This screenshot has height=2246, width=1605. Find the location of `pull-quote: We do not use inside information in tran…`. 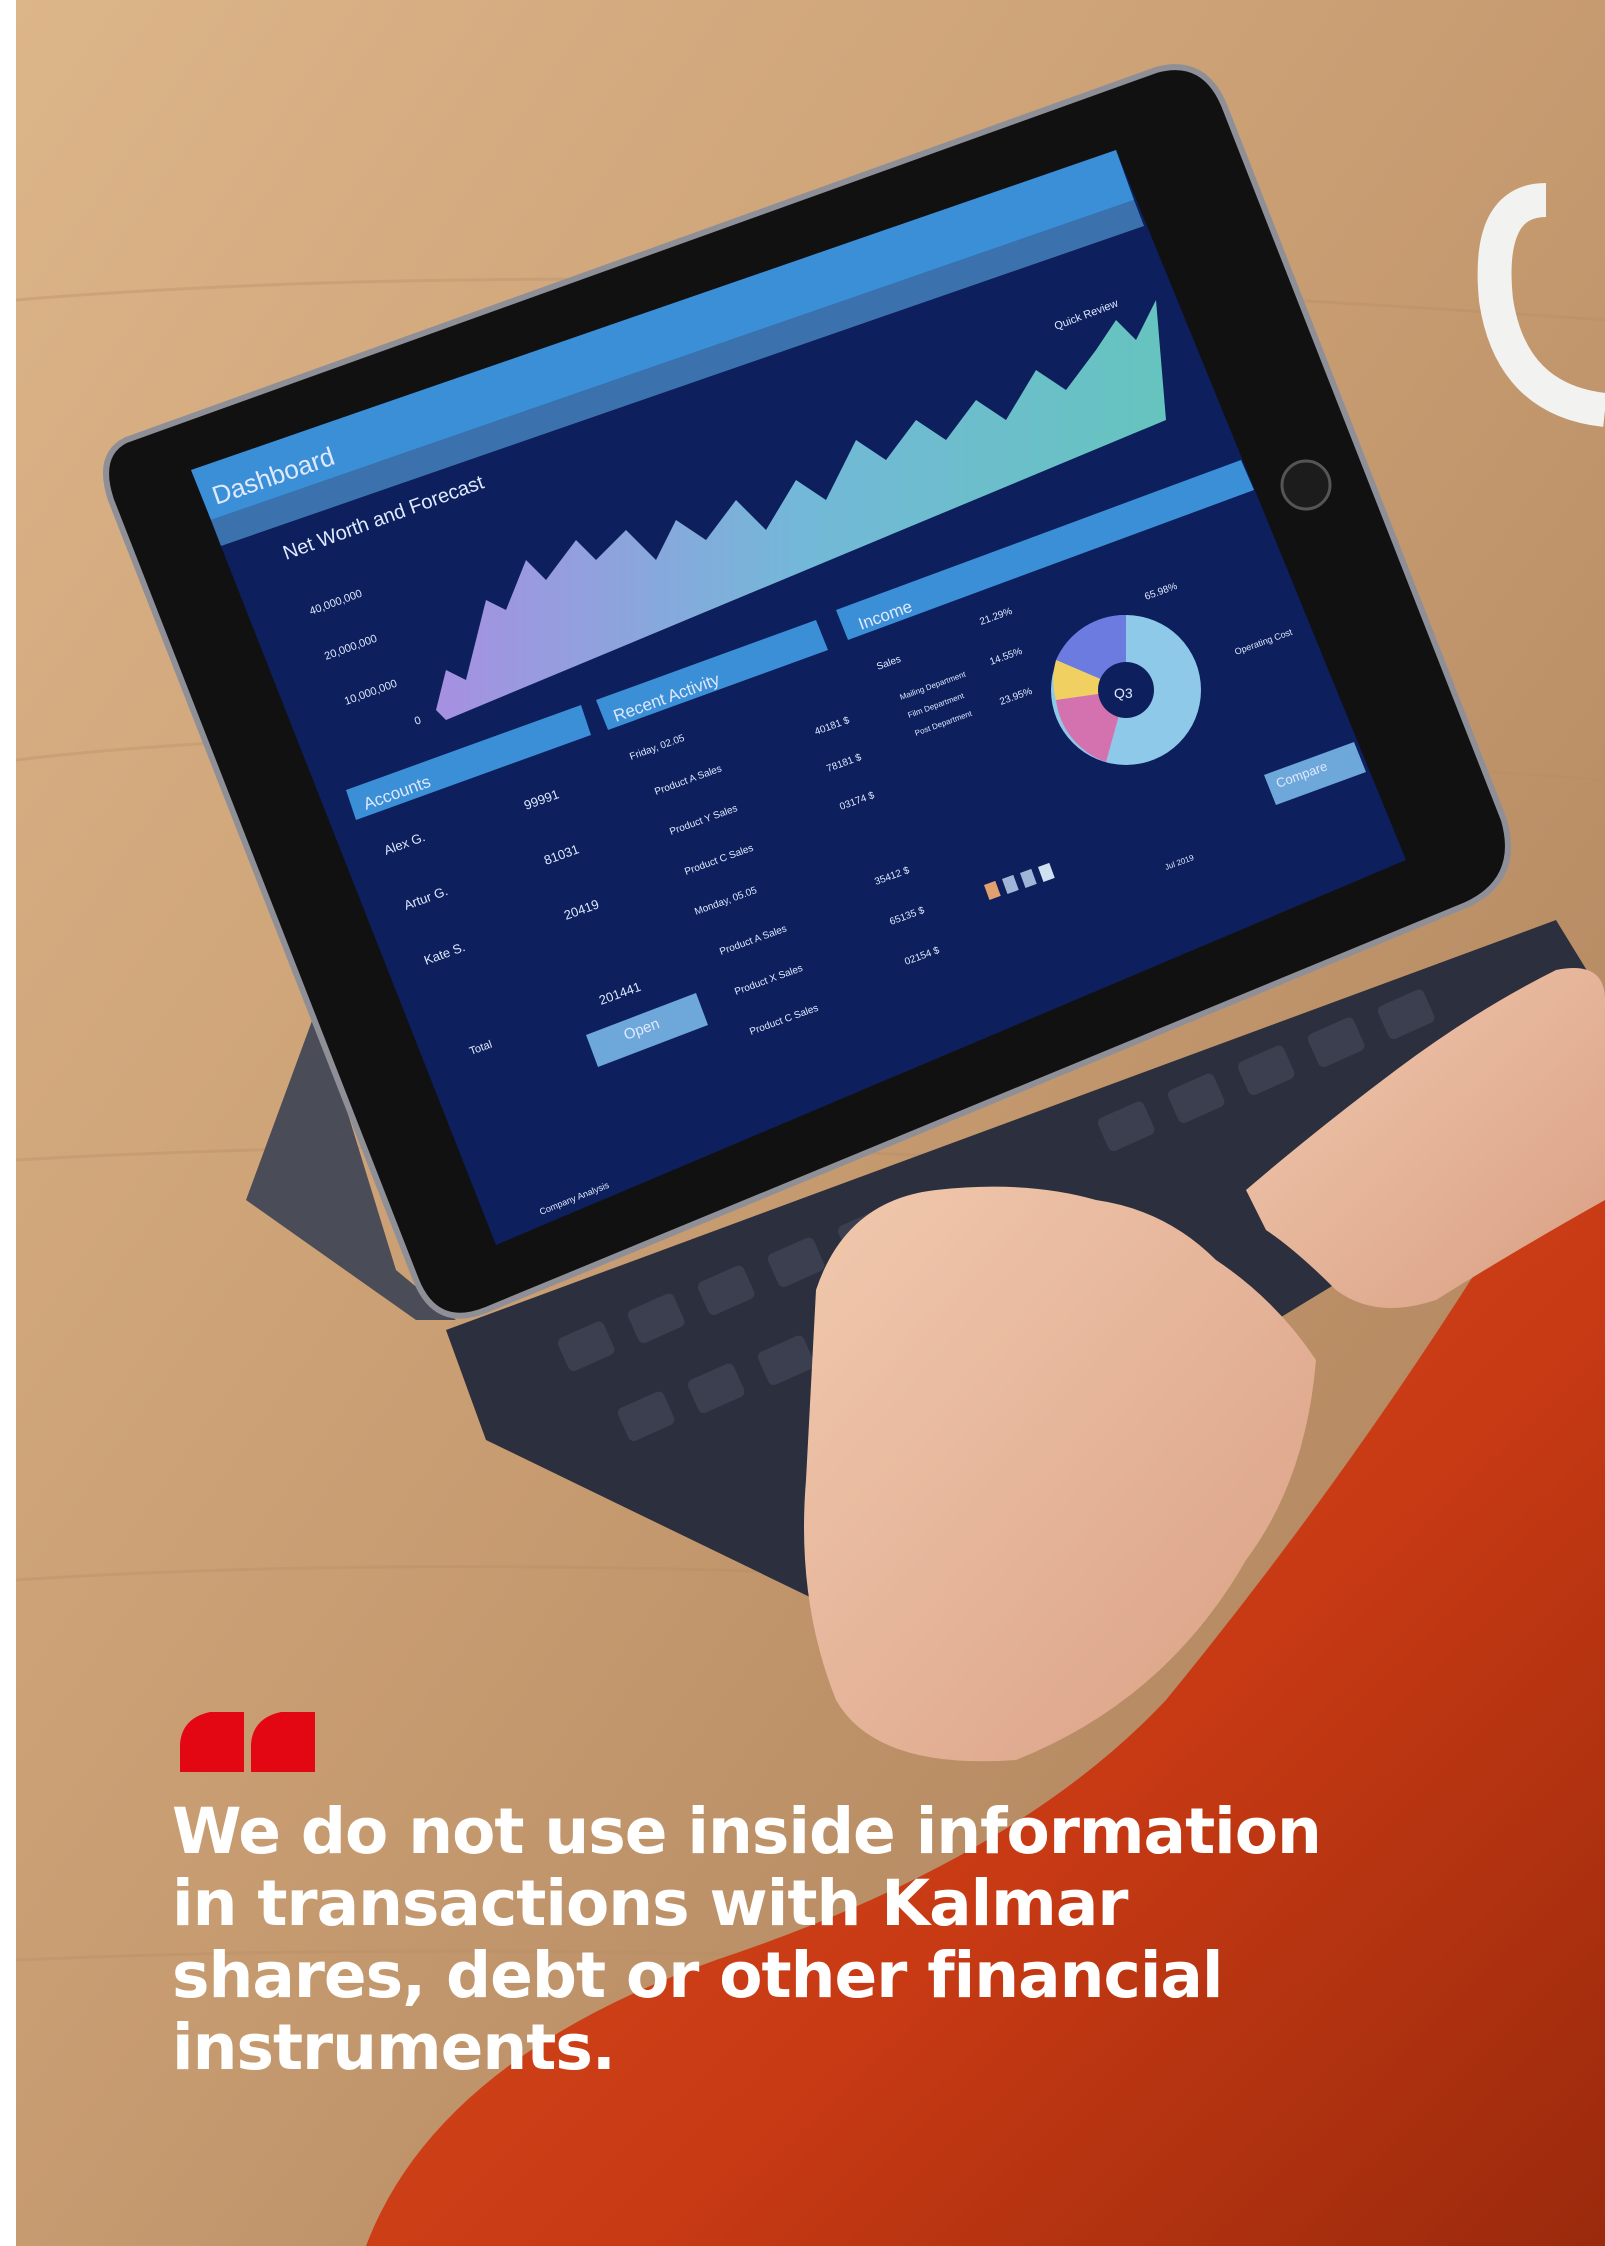

pull-quote: We do not use inside information in tran… is located at coordinates (752, 1940).